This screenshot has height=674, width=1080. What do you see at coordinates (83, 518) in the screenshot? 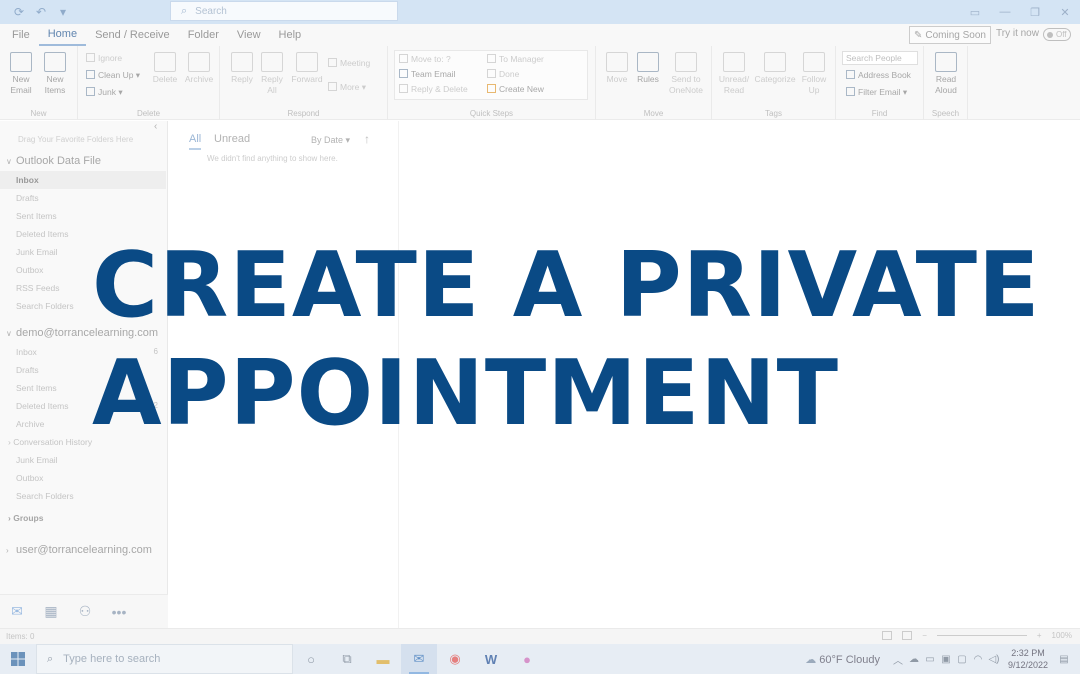
I see `folder-groups: › Groups` at bounding box center [83, 518].